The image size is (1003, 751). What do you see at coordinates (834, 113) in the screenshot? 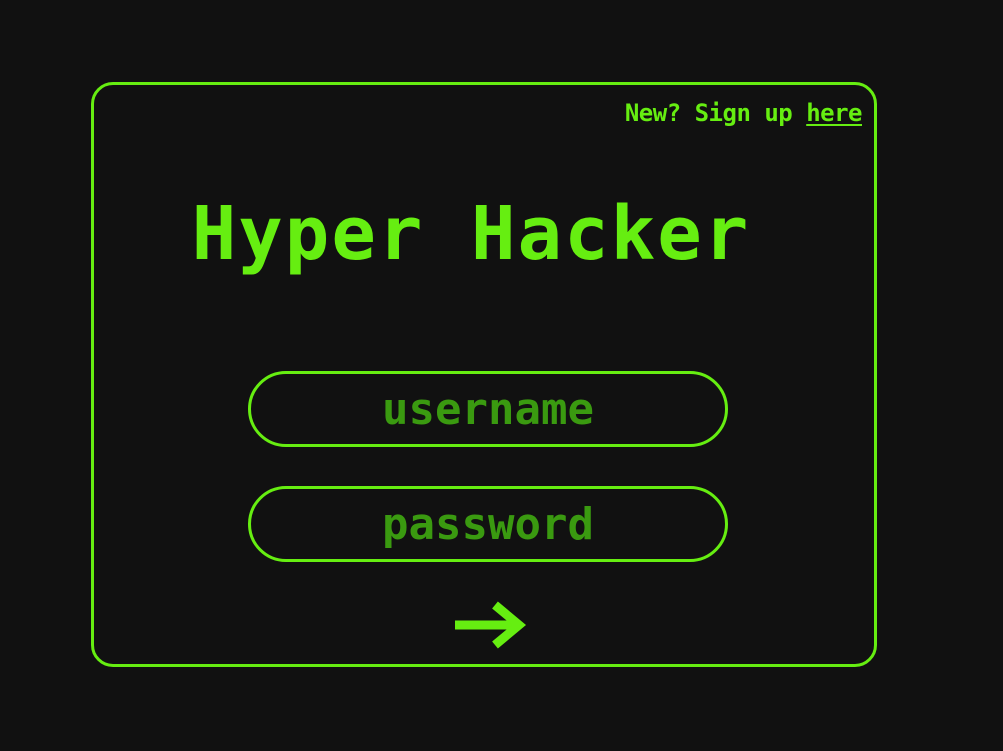
I see `signup-link: here` at bounding box center [834, 113].